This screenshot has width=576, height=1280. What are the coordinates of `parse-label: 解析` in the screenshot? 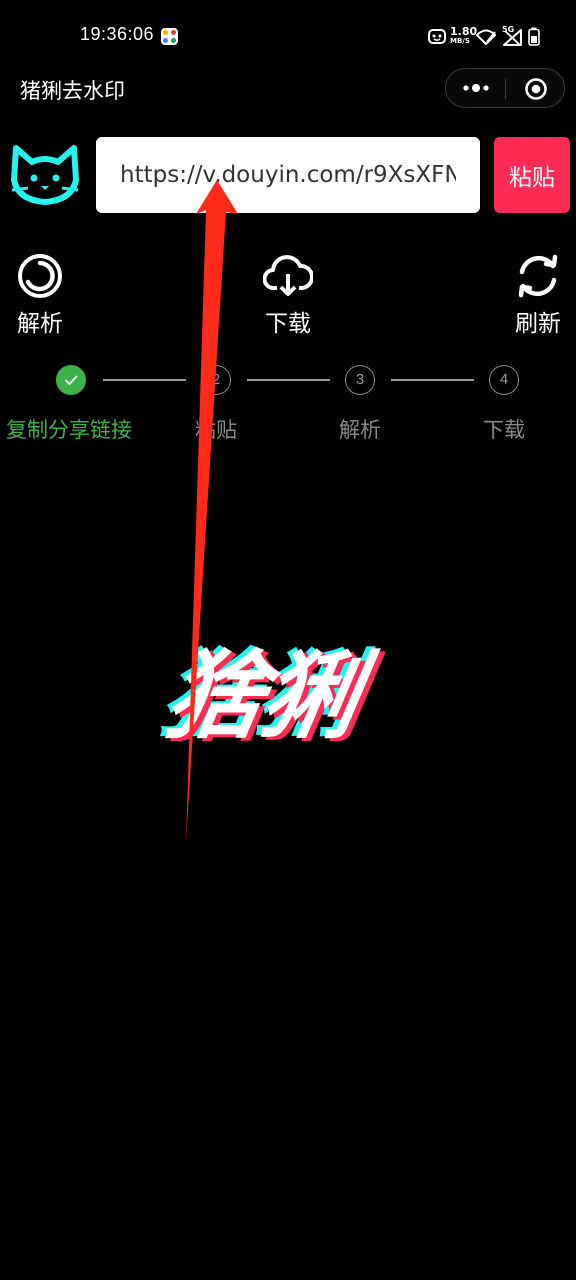 It's located at (40, 324).